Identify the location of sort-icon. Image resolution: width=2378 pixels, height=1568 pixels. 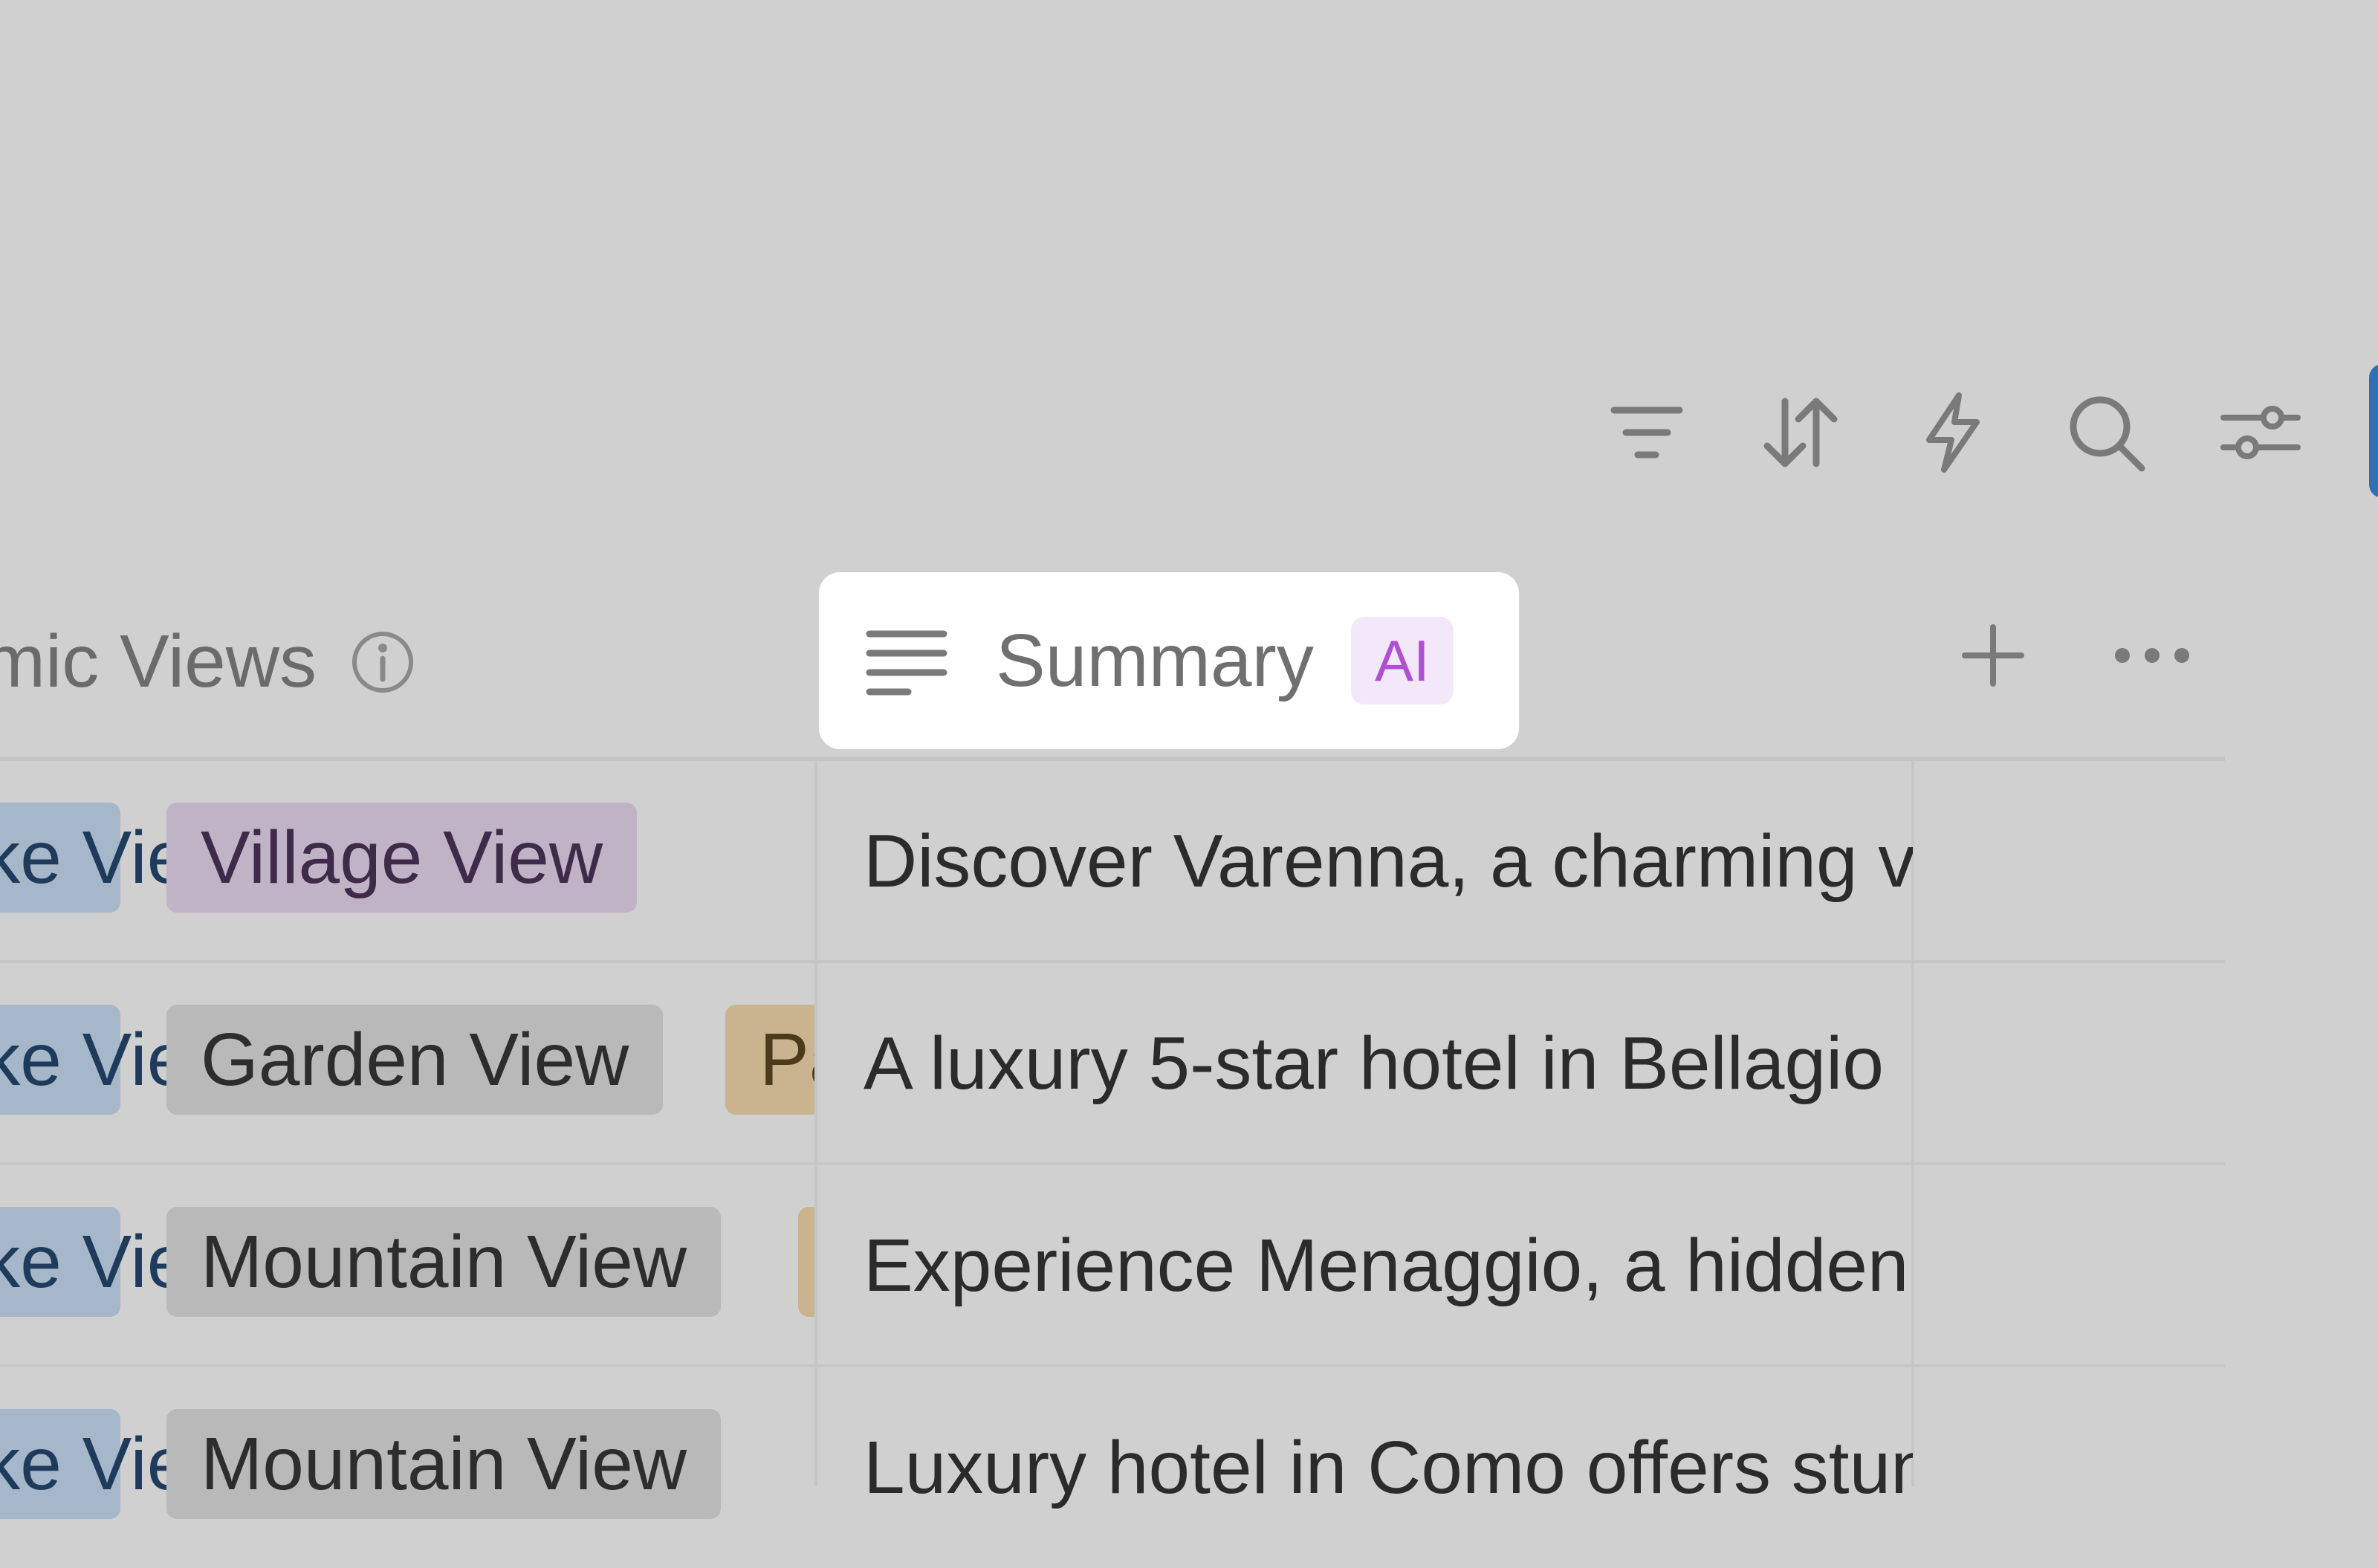
(1800, 432).